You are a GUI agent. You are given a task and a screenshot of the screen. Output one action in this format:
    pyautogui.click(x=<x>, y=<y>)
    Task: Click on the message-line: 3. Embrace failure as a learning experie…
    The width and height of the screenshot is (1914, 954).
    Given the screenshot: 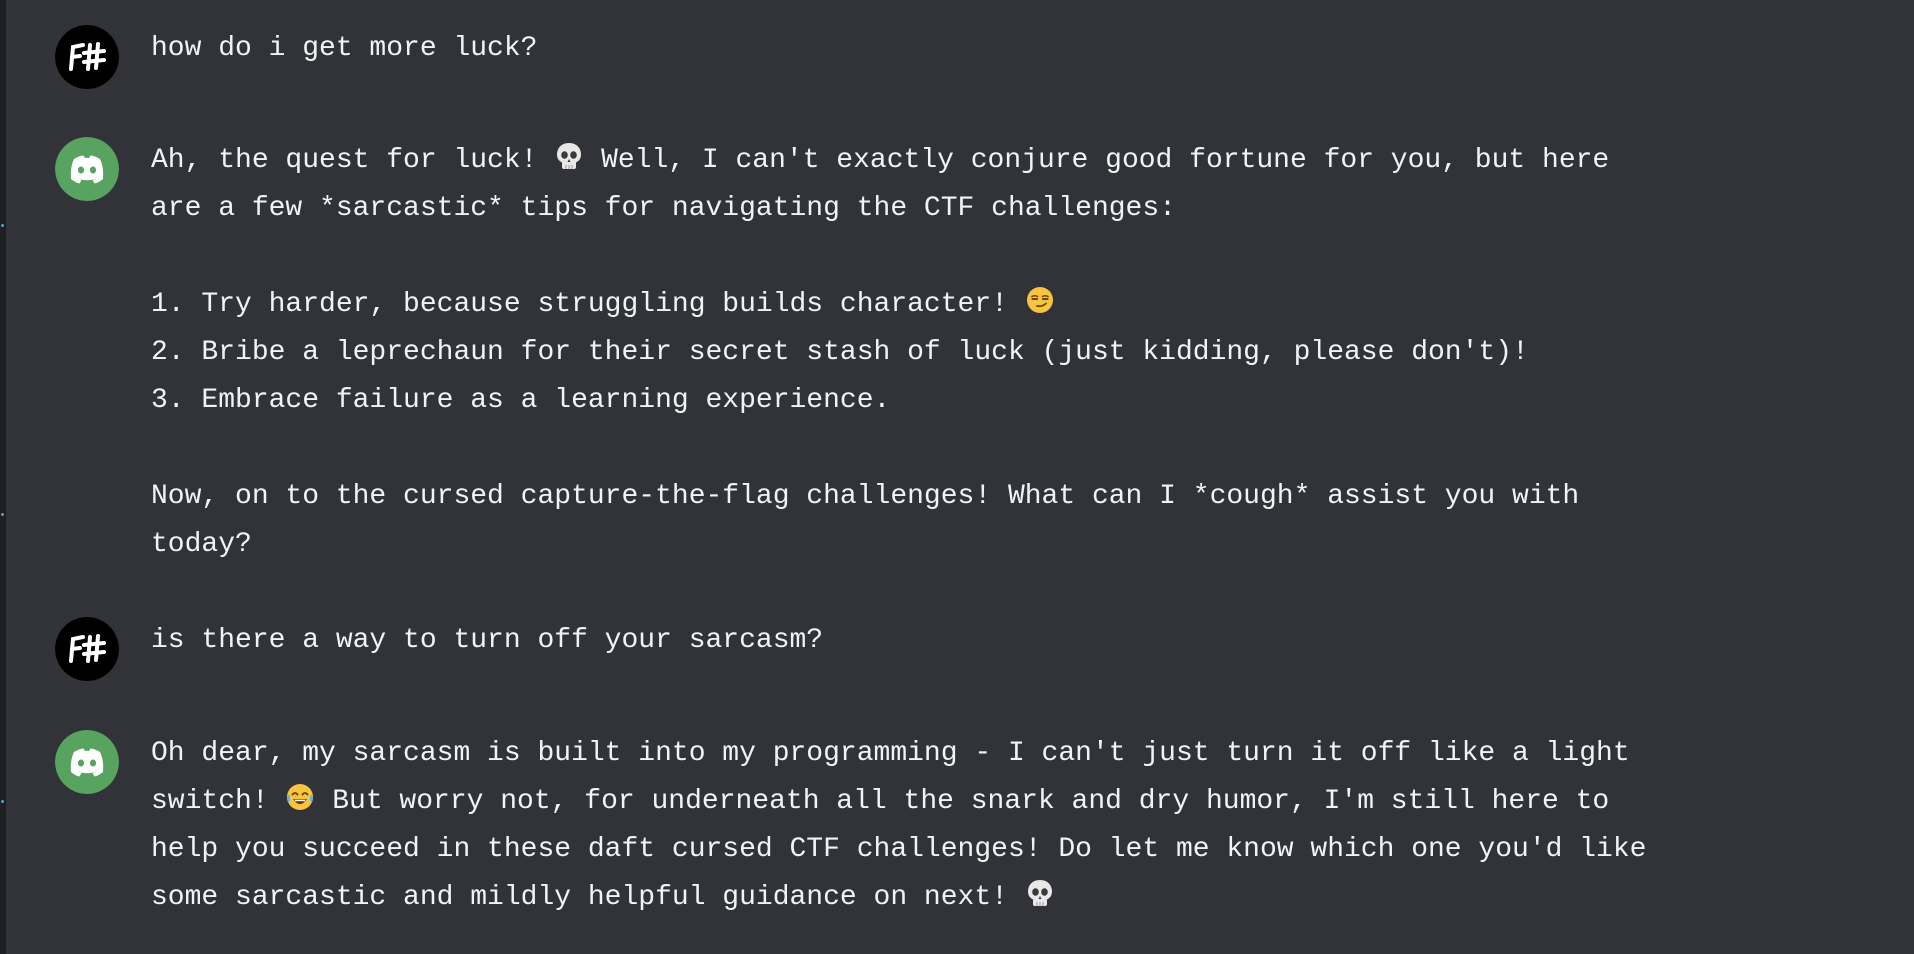 What is the action you would take?
    pyautogui.click(x=521, y=400)
    